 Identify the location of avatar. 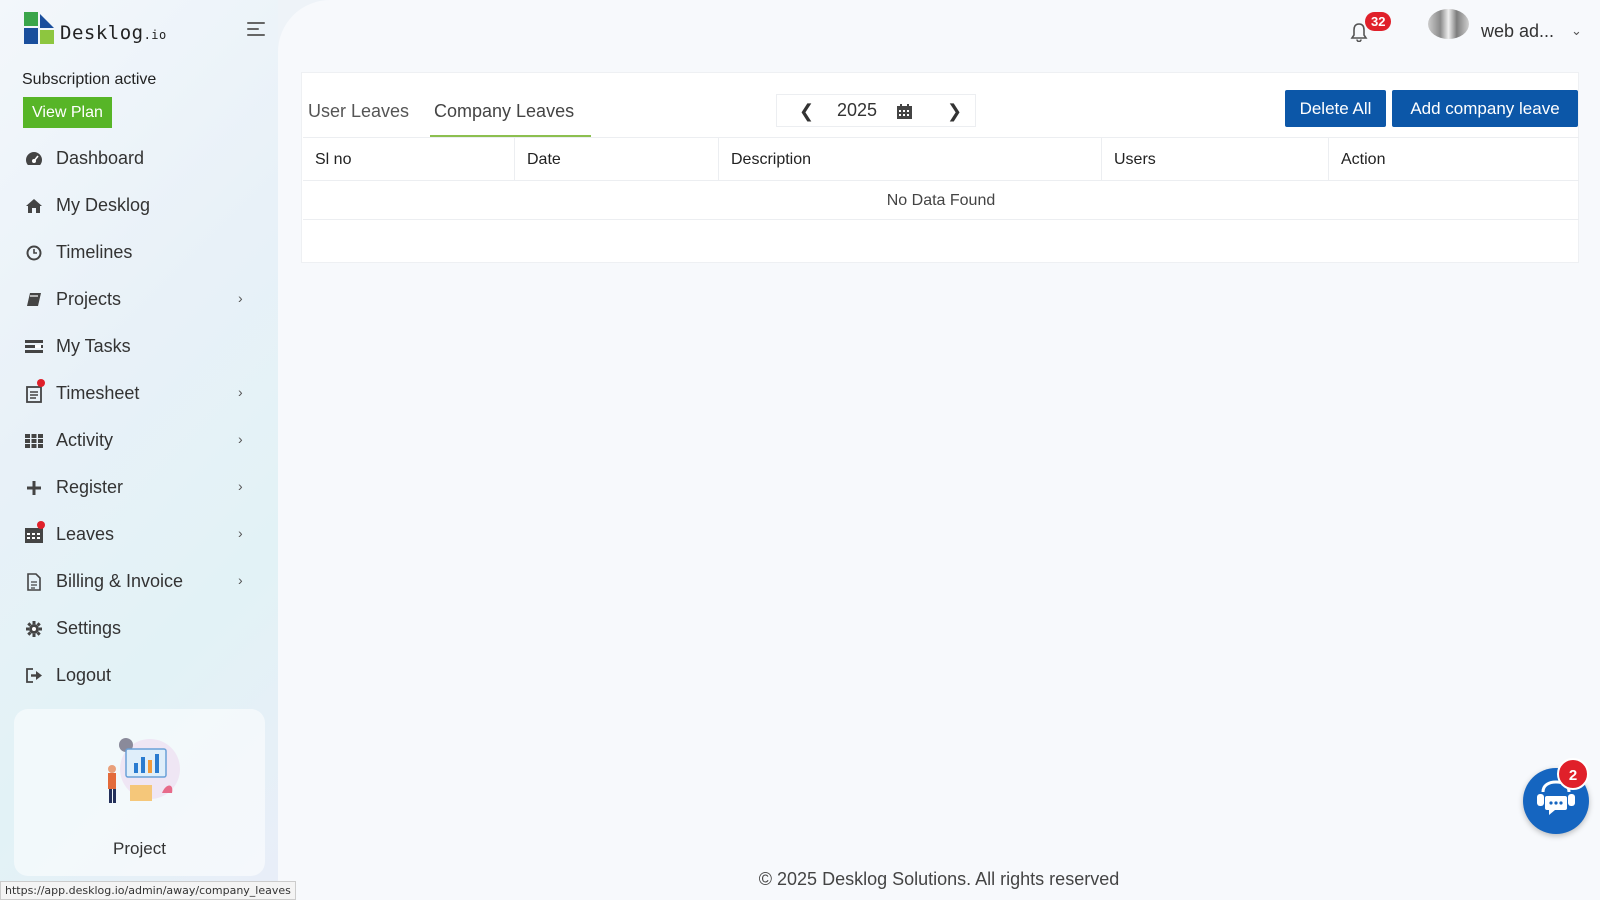
(1448, 24).